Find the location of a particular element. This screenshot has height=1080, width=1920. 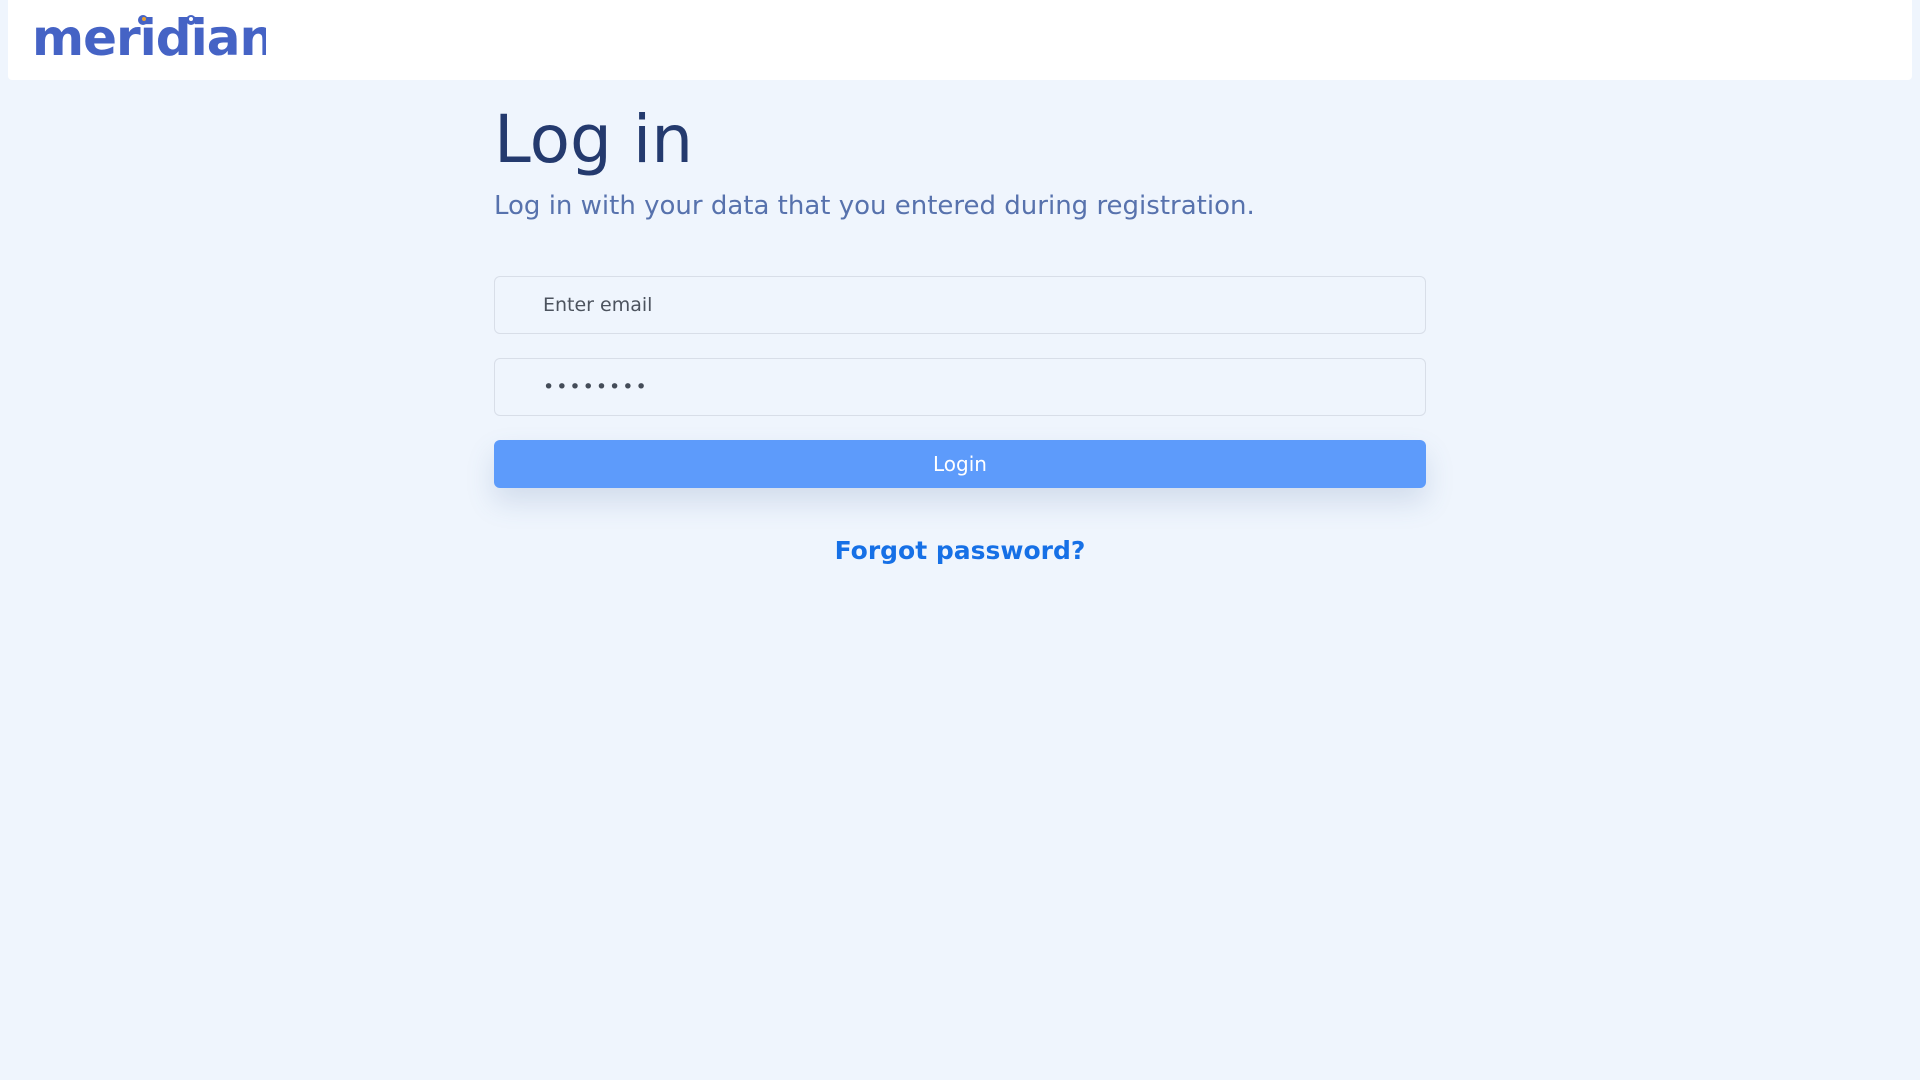

forgot-password-container: Forgot password? is located at coordinates (960, 550).